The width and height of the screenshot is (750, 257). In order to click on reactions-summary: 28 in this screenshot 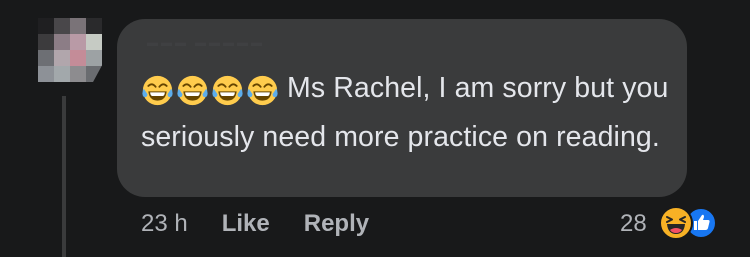, I will do `click(668, 224)`.